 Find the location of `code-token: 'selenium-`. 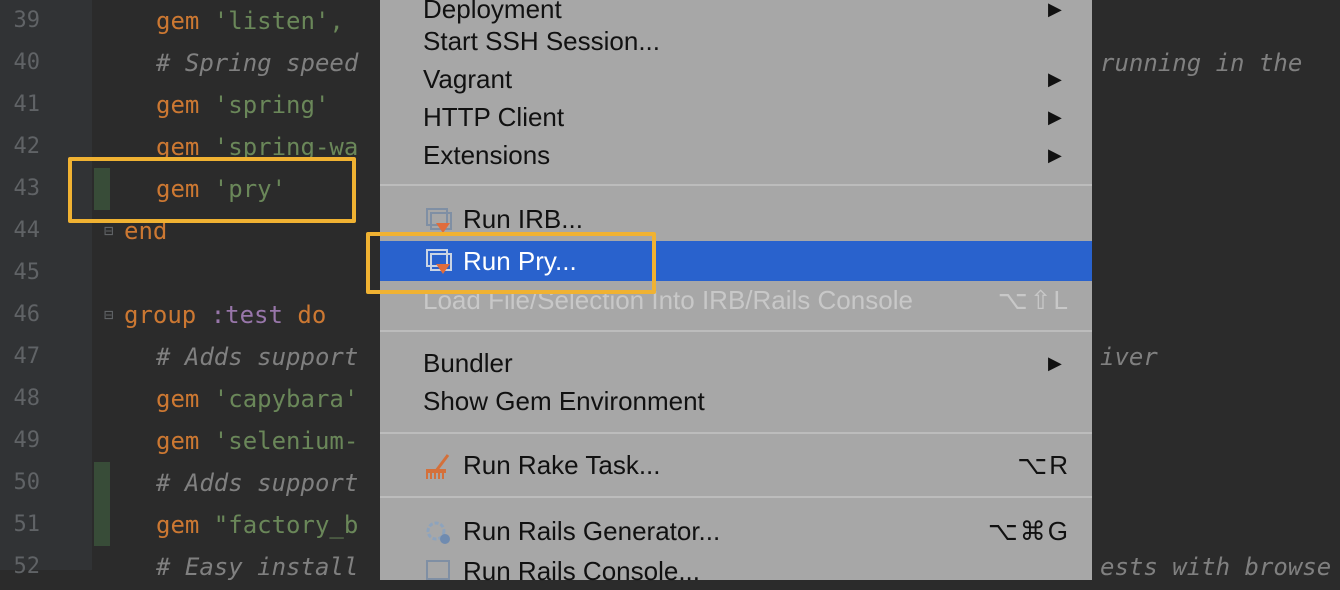

code-token: 'selenium- is located at coordinates (286, 441).